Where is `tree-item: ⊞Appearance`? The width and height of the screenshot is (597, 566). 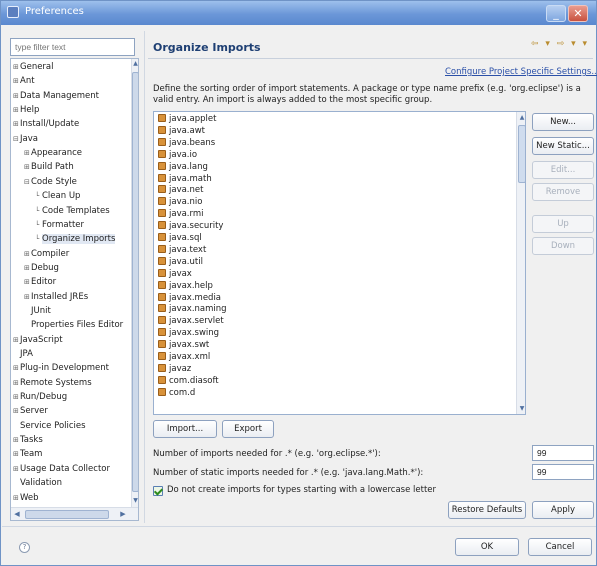
tree-item: ⊞Appearance is located at coordinates (53, 153).